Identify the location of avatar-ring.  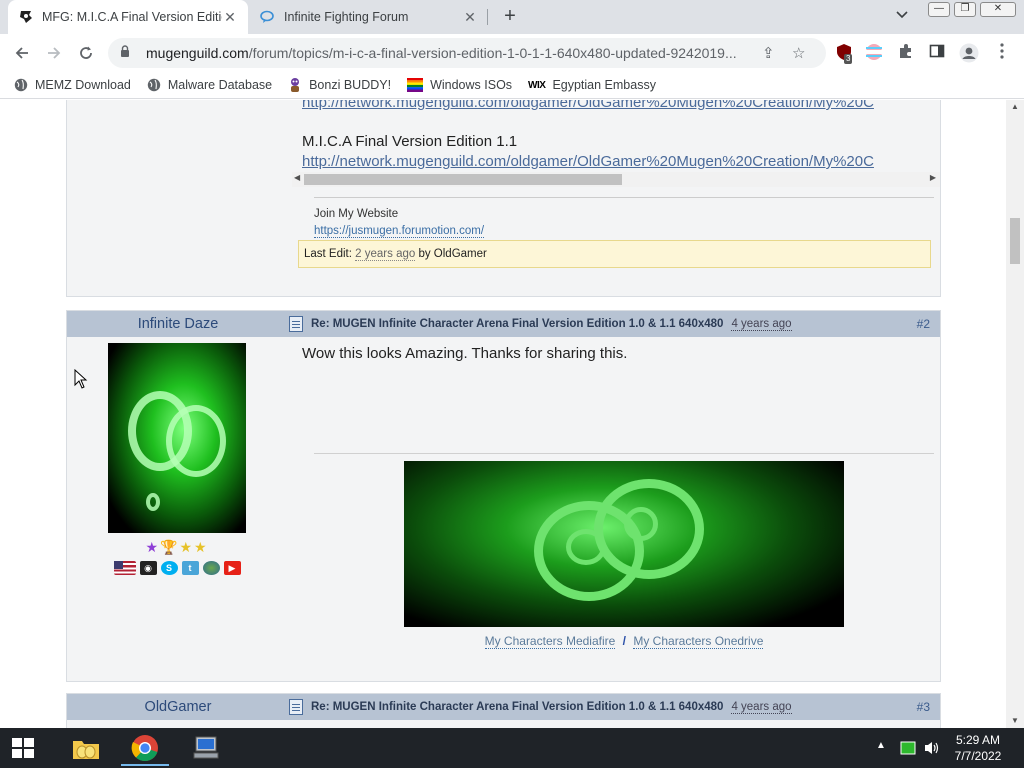
(196, 441).